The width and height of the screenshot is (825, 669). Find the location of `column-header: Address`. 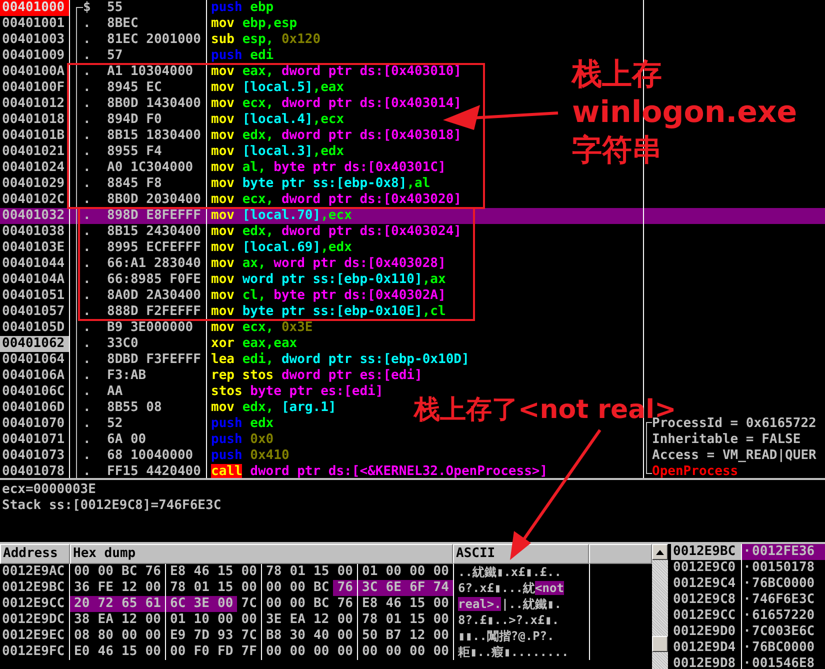

column-header: Address is located at coordinates (35, 554).